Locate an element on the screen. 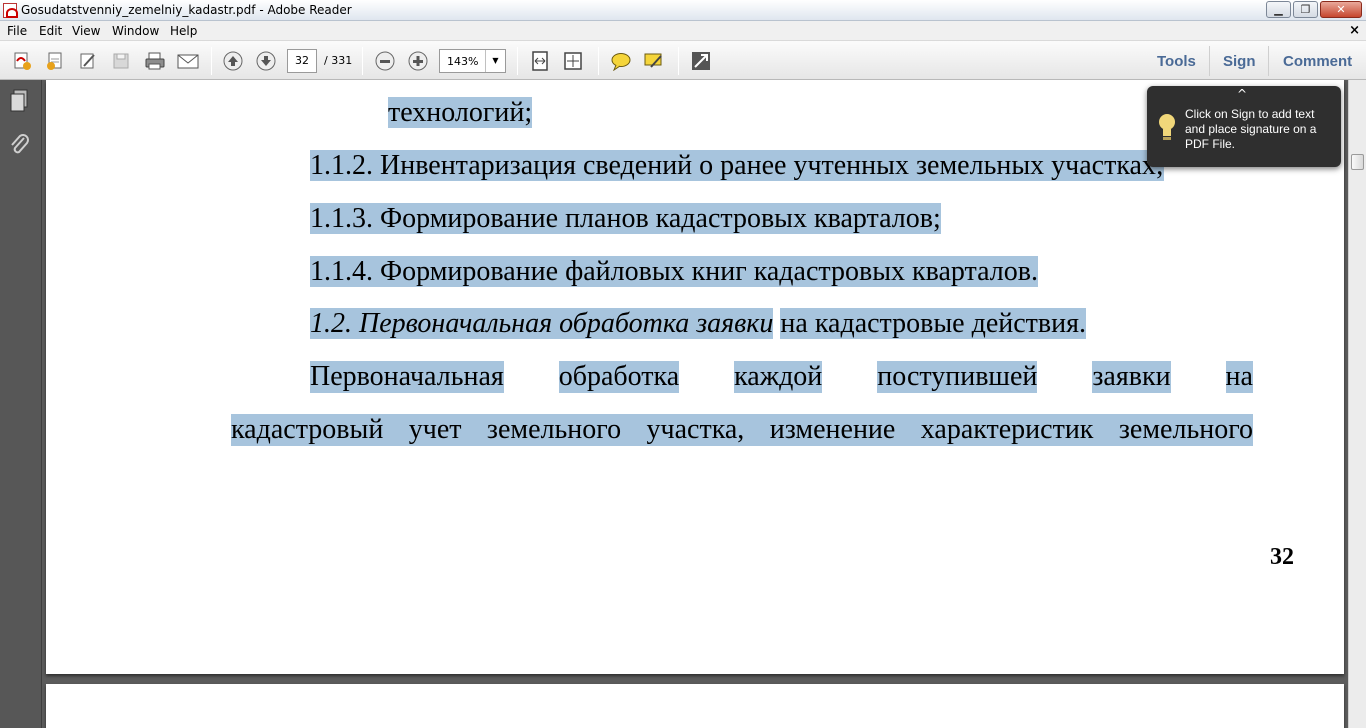  selected-word: на is located at coordinates (1239, 377).